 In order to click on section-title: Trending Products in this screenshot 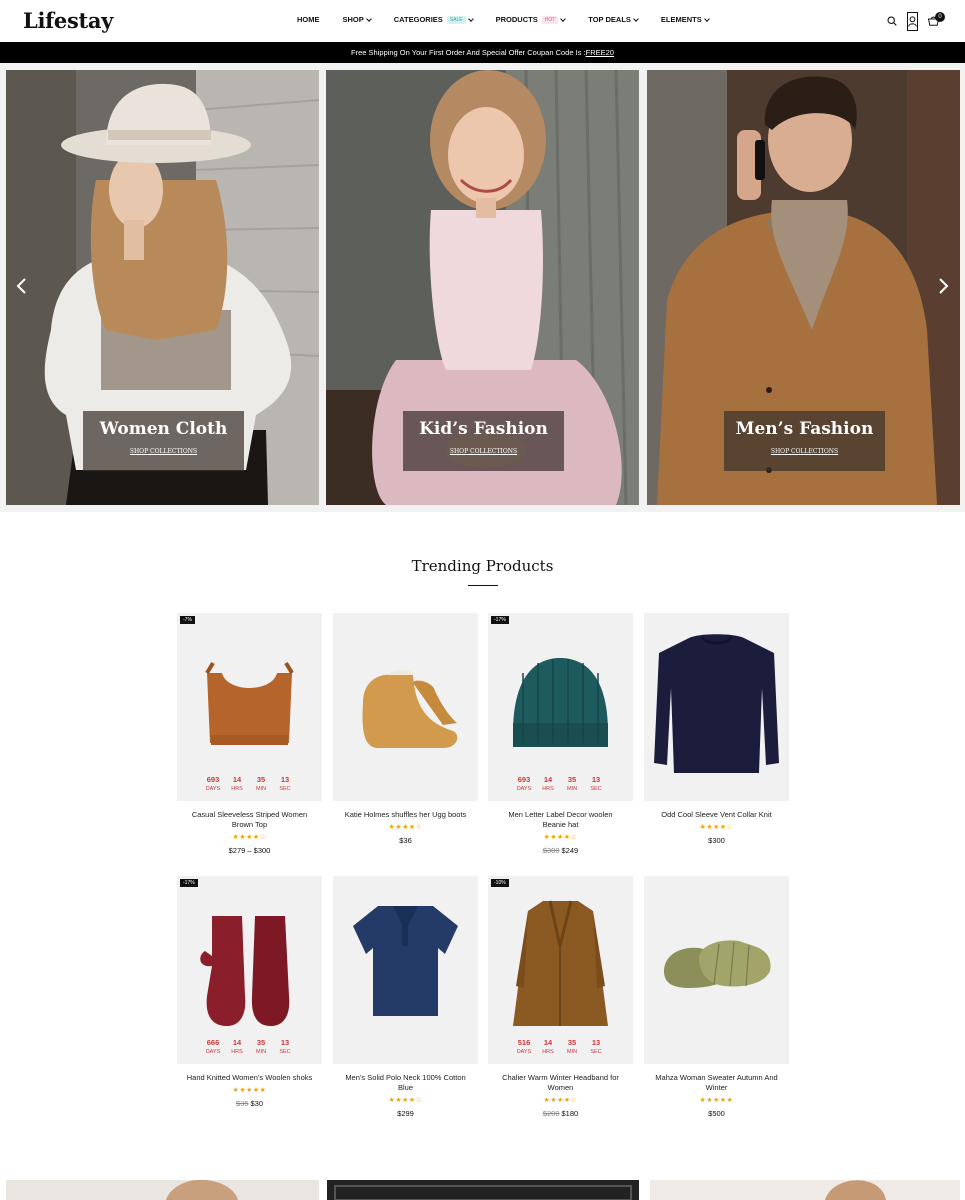, I will do `click(482, 566)`.